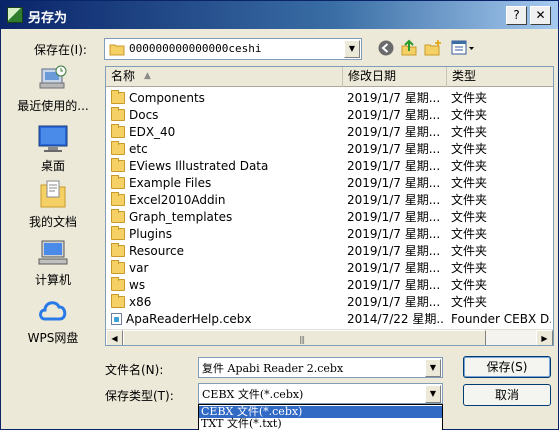 The image size is (559, 430). Describe the element at coordinates (181, 217) in the screenshot. I see `file-name: Graph_templates` at that location.